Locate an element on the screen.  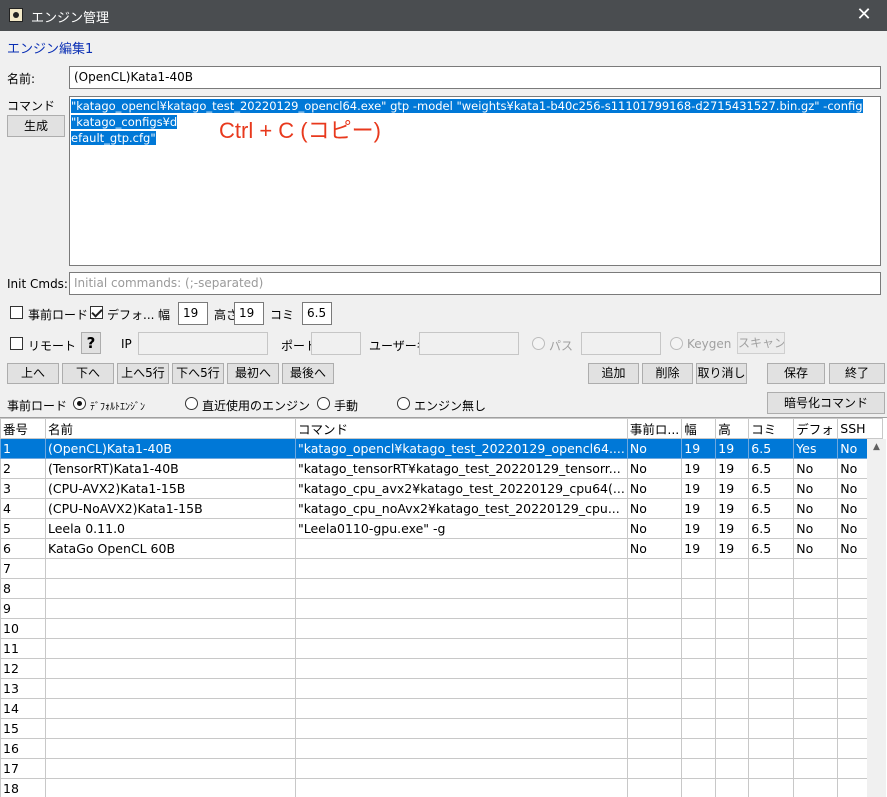
height-input: 19 is located at coordinates (249, 313).